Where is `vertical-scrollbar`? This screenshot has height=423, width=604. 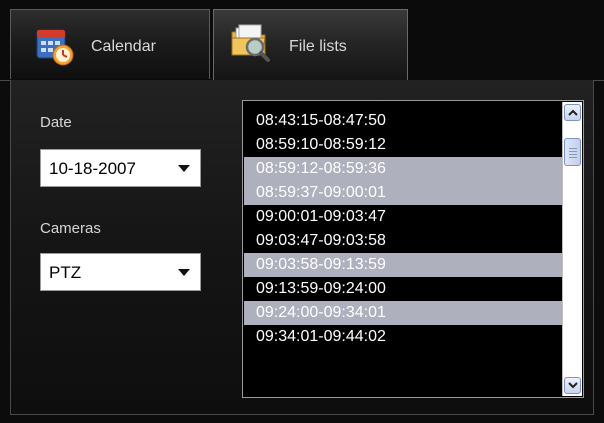
vertical-scrollbar is located at coordinates (572, 249).